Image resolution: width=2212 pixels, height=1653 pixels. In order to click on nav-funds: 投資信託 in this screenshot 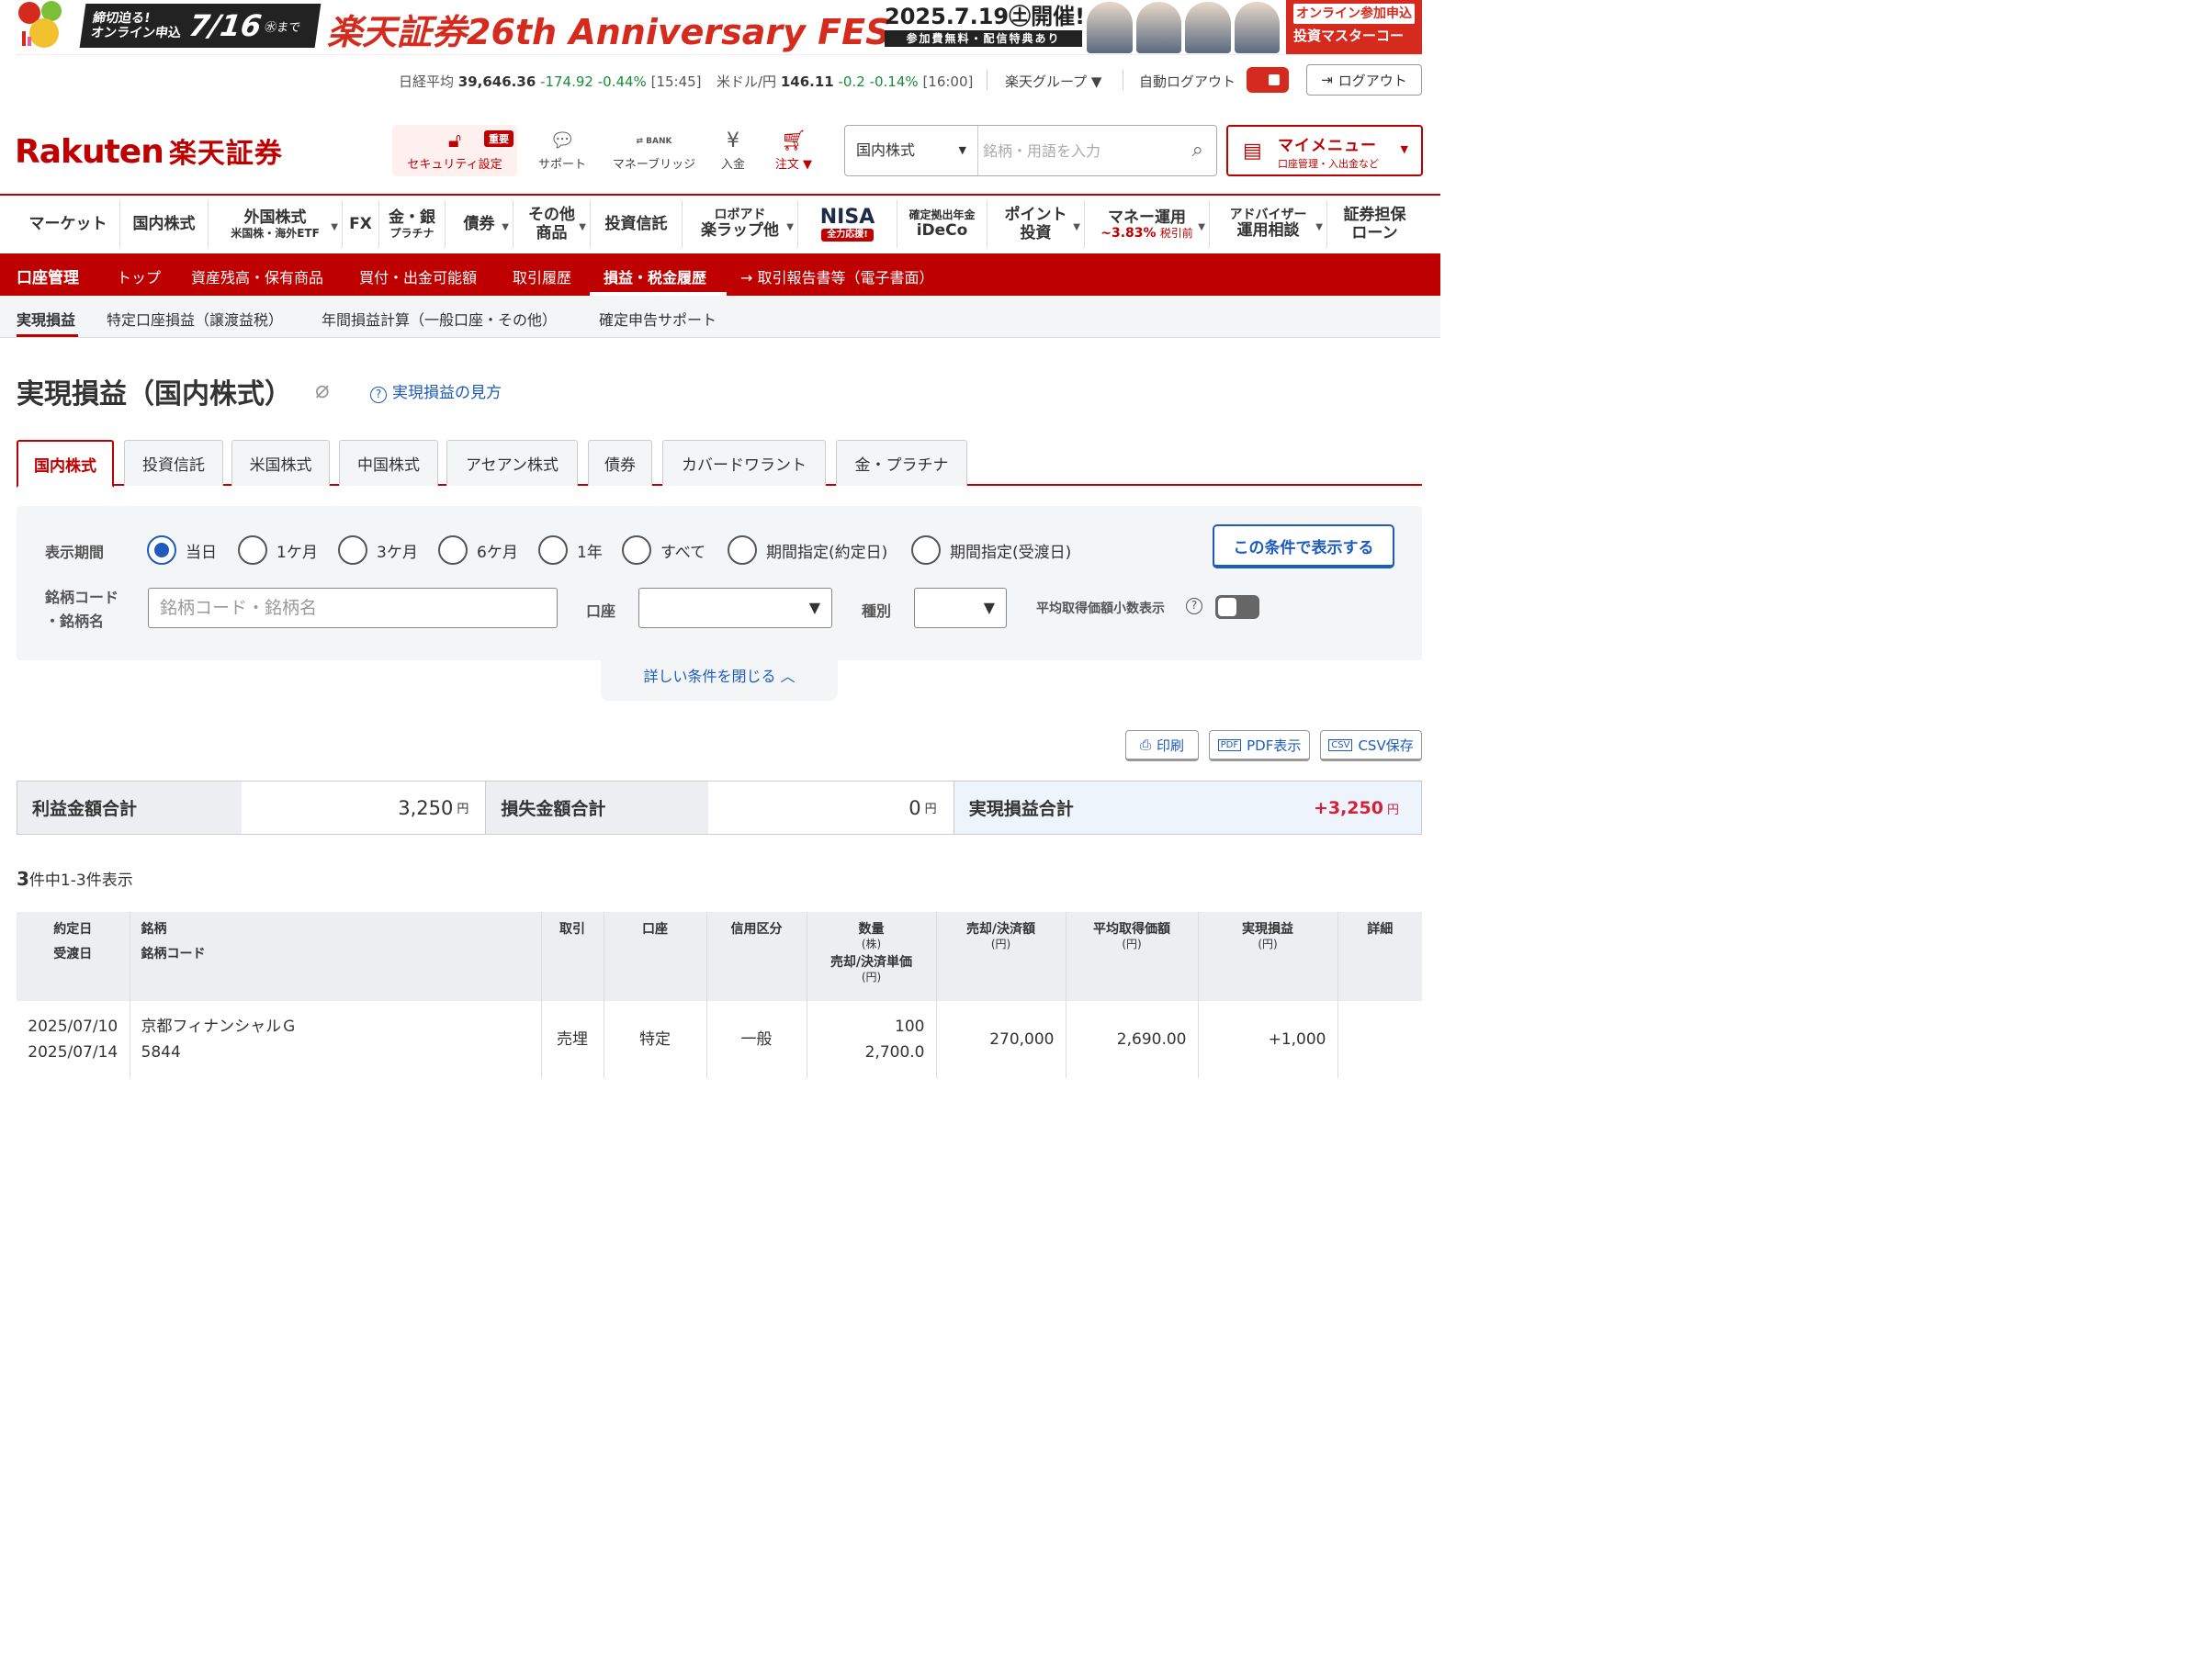, I will do `click(637, 224)`.